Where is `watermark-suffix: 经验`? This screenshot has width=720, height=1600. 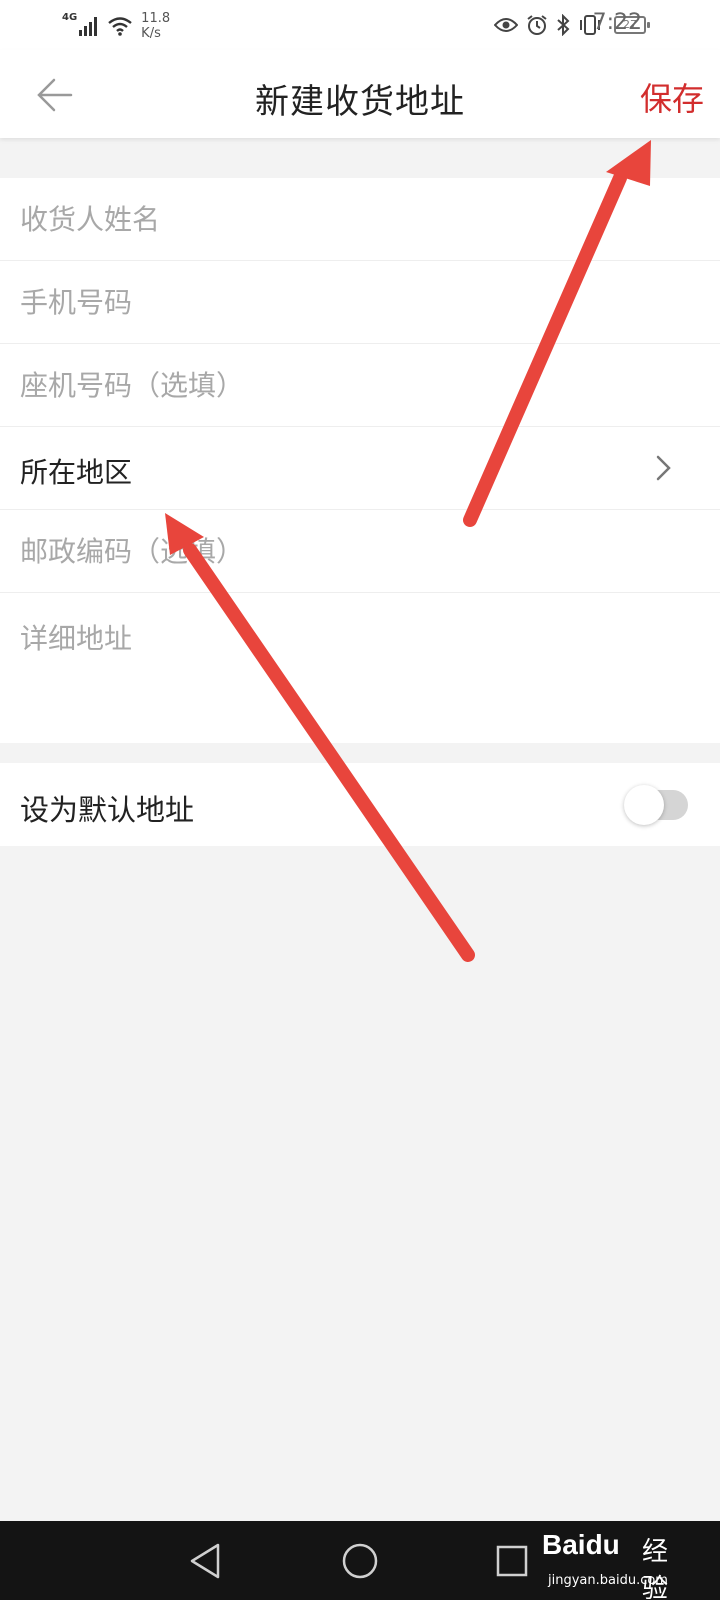 watermark-suffix: 经验 is located at coordinates (655, 1568).